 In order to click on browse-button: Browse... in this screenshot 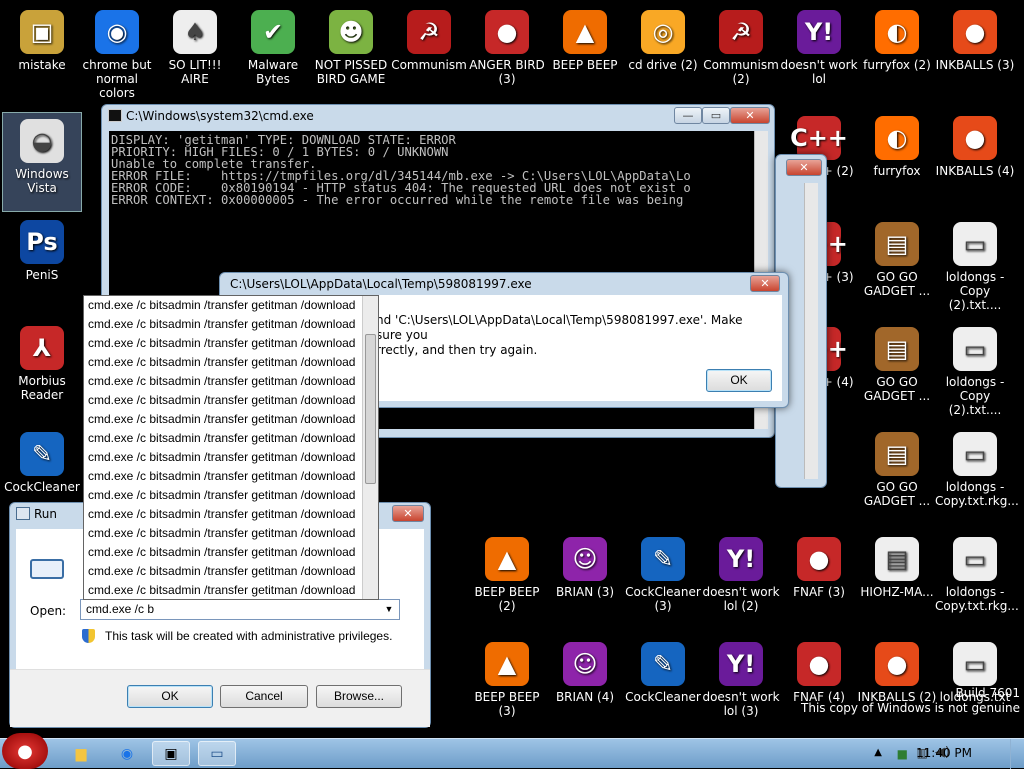, I will do `click(359, 696)`.